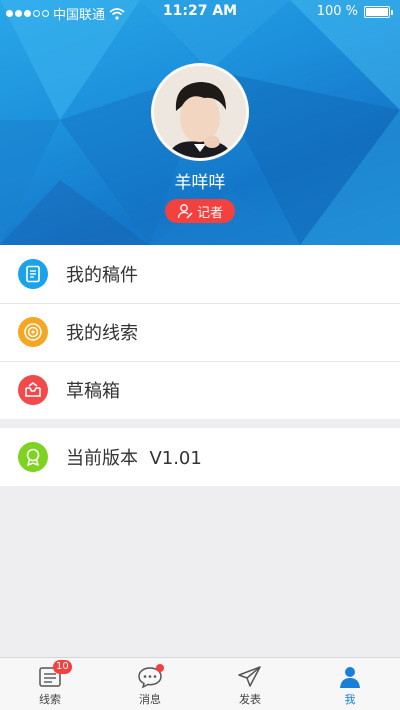 This screenshot has width=400, height=710. I want to click on tab-messages: 消息, so click(150, 684).